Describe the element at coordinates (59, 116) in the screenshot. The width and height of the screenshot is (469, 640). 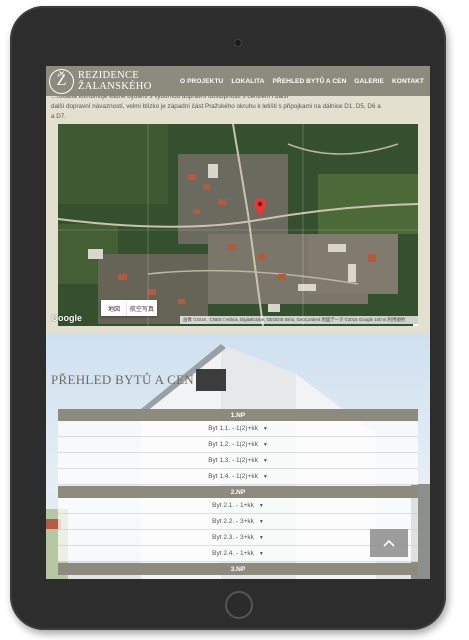
I see `intro-line-3: a D7.` at that location.